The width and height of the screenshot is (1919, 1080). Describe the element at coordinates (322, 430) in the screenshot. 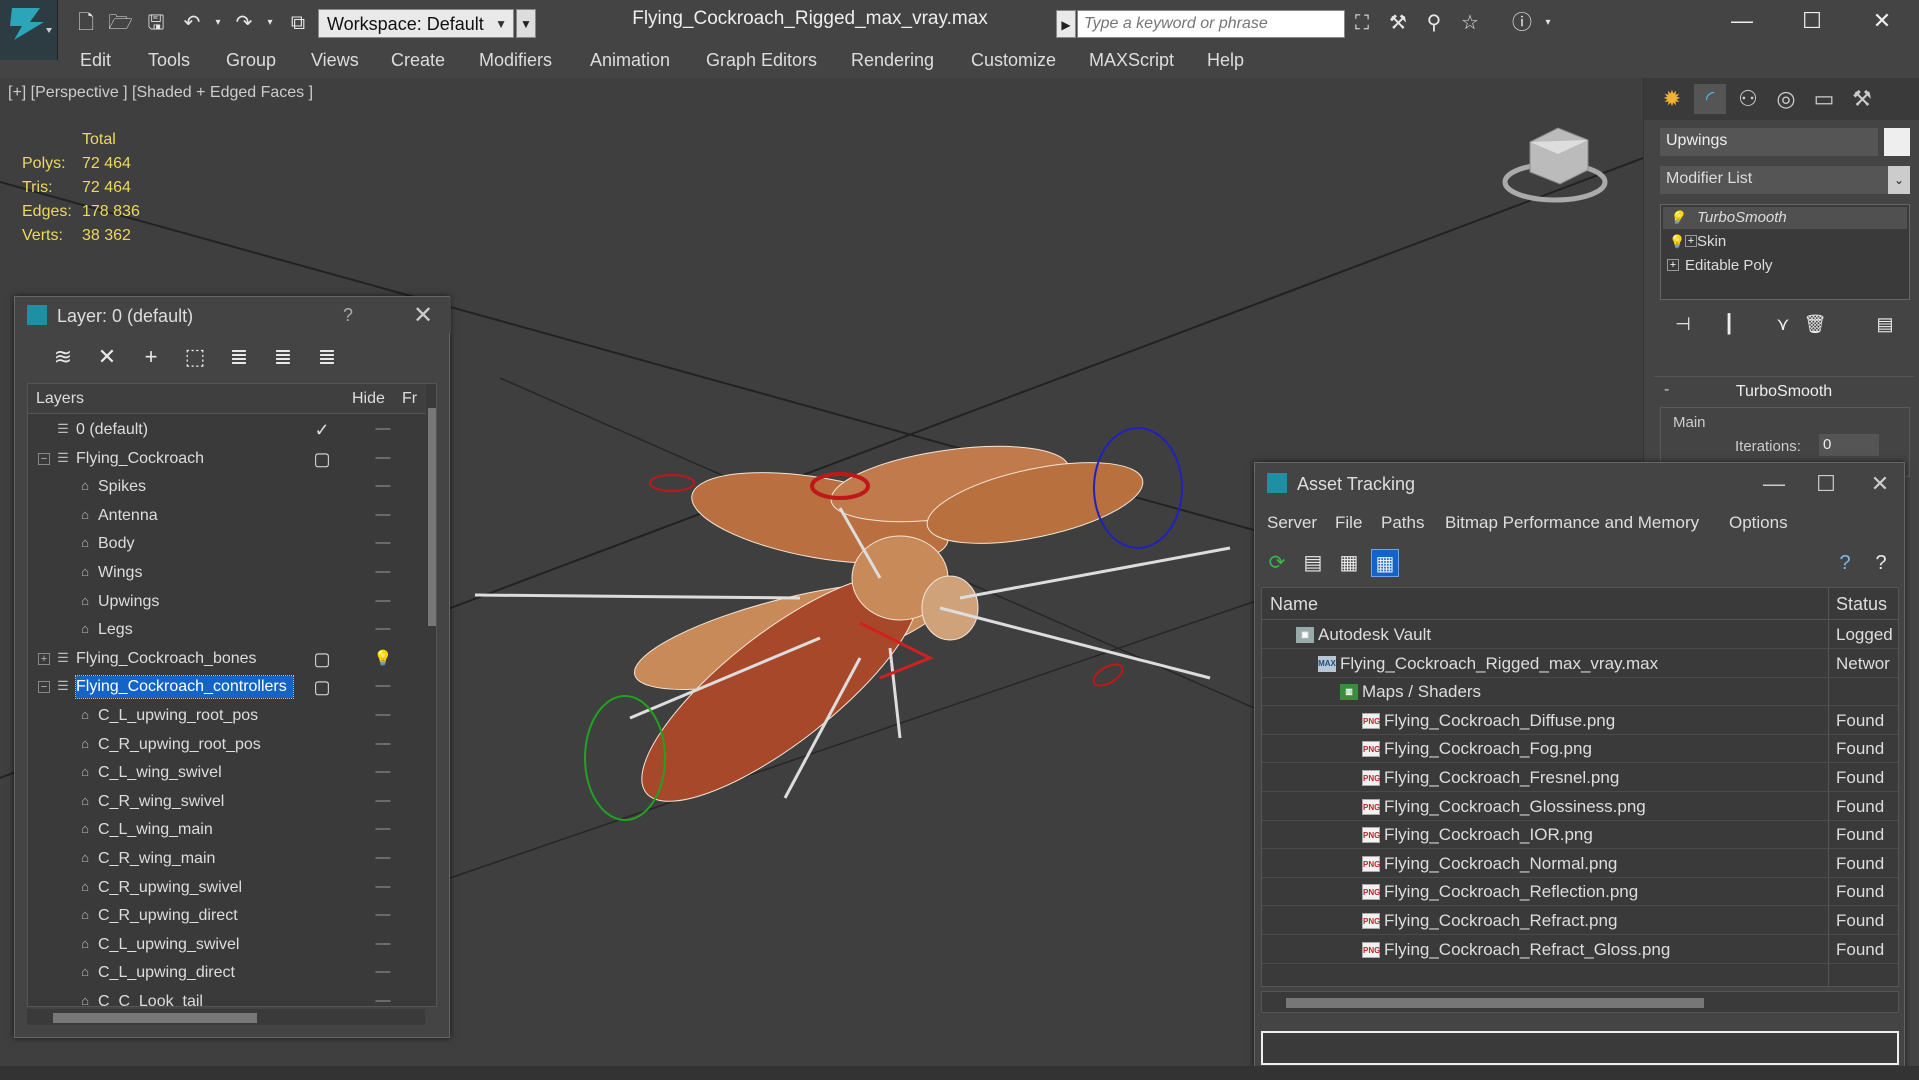

I see `current-layer-check-icon: ✓` at that location.